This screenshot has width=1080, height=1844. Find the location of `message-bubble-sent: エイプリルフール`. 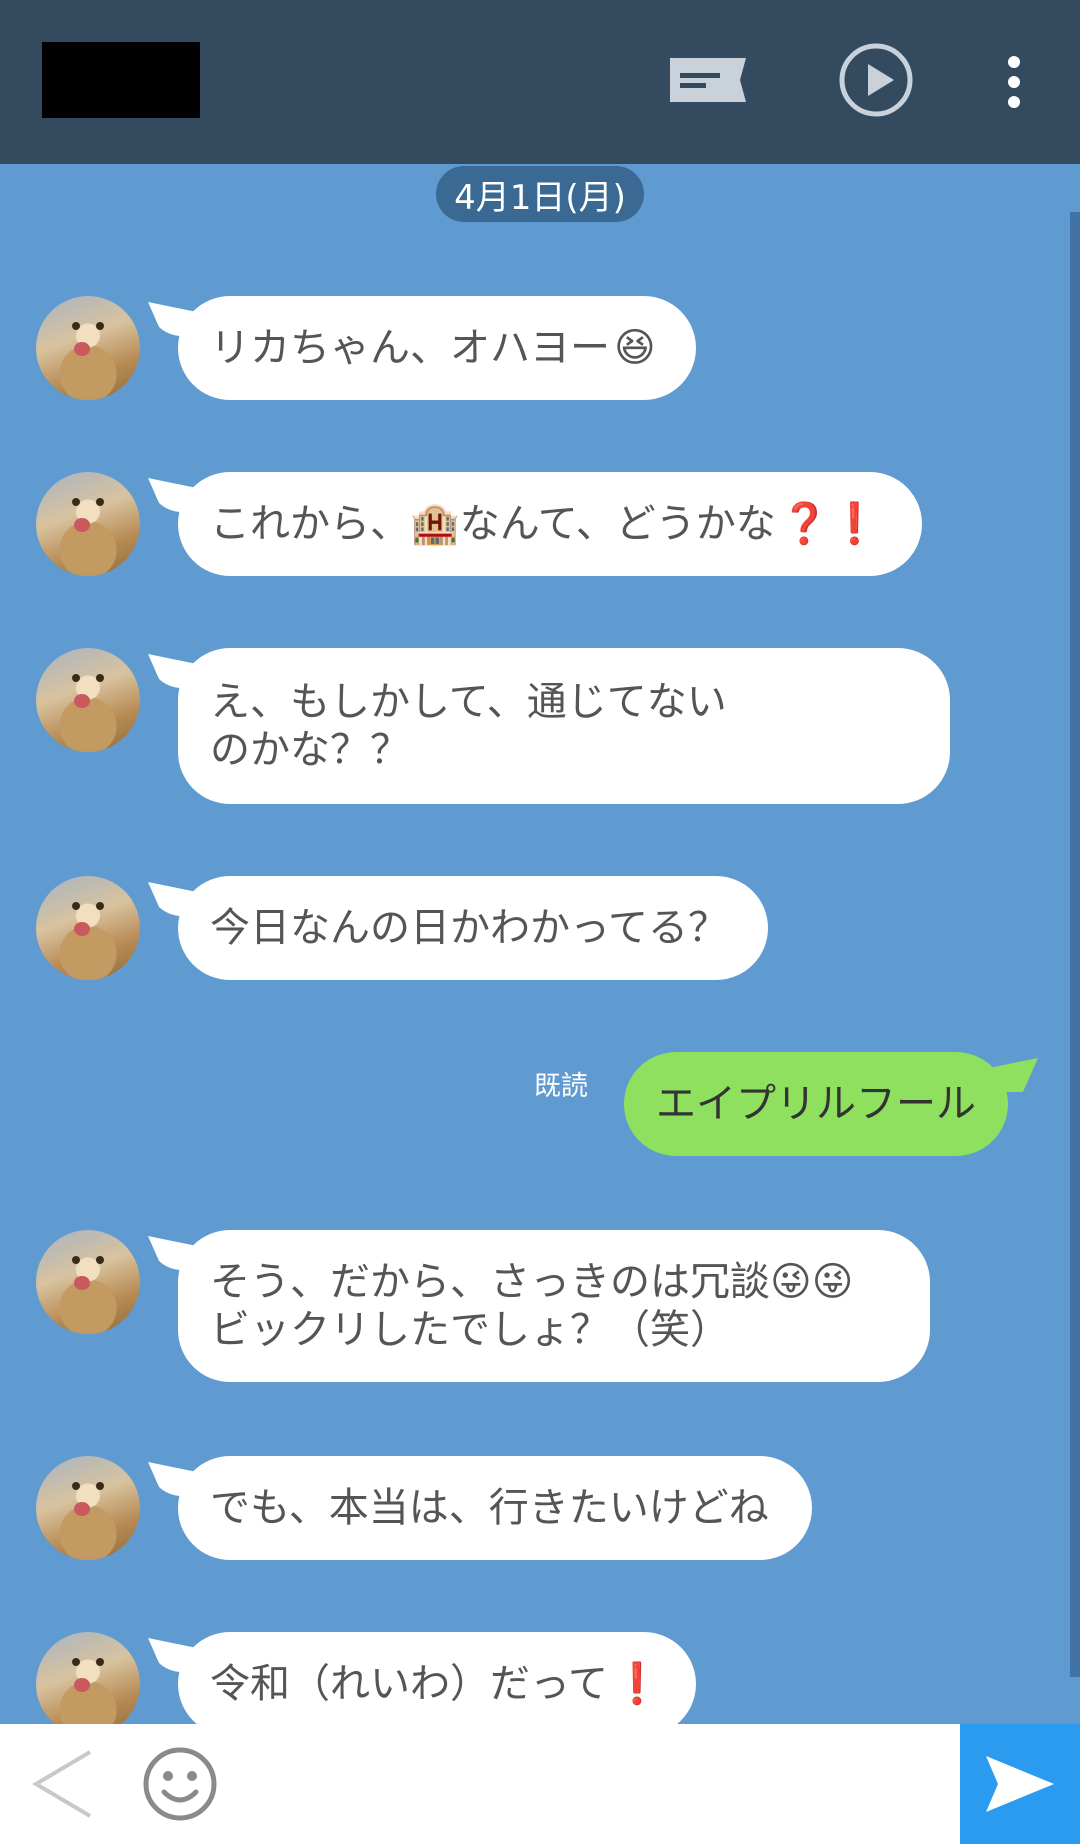

message-bubble-sent: エイプリルフール is located at coordinates (816, 1104).